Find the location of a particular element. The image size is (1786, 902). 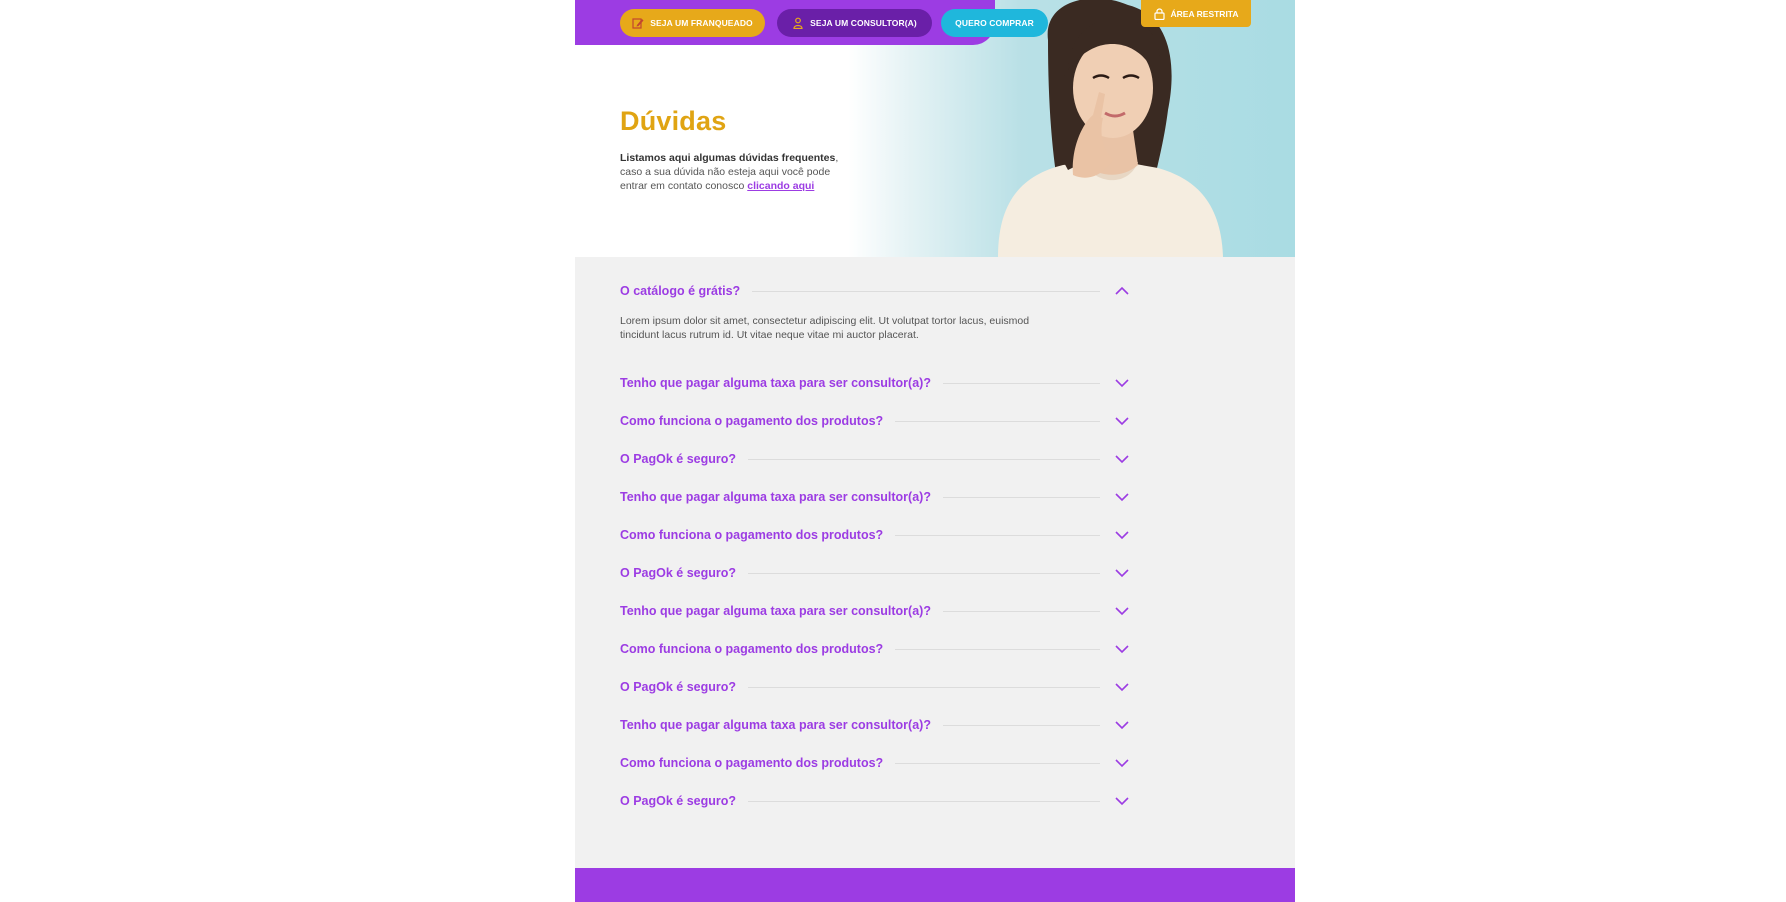

person-icon is located at coordinates (798, 23).